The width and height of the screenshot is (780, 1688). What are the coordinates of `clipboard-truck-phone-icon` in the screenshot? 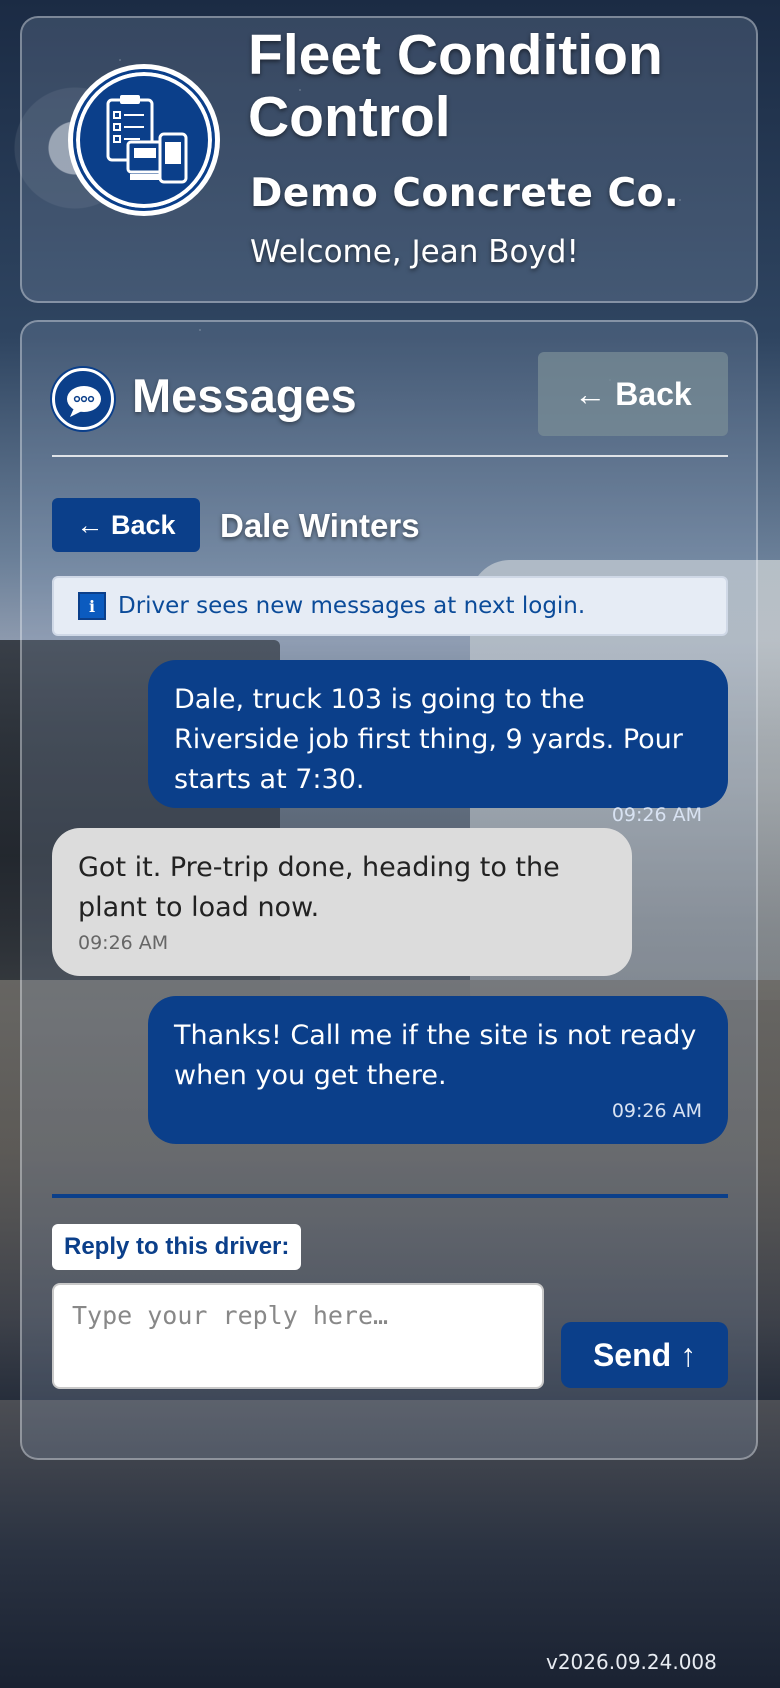 It's located at (144, 140).